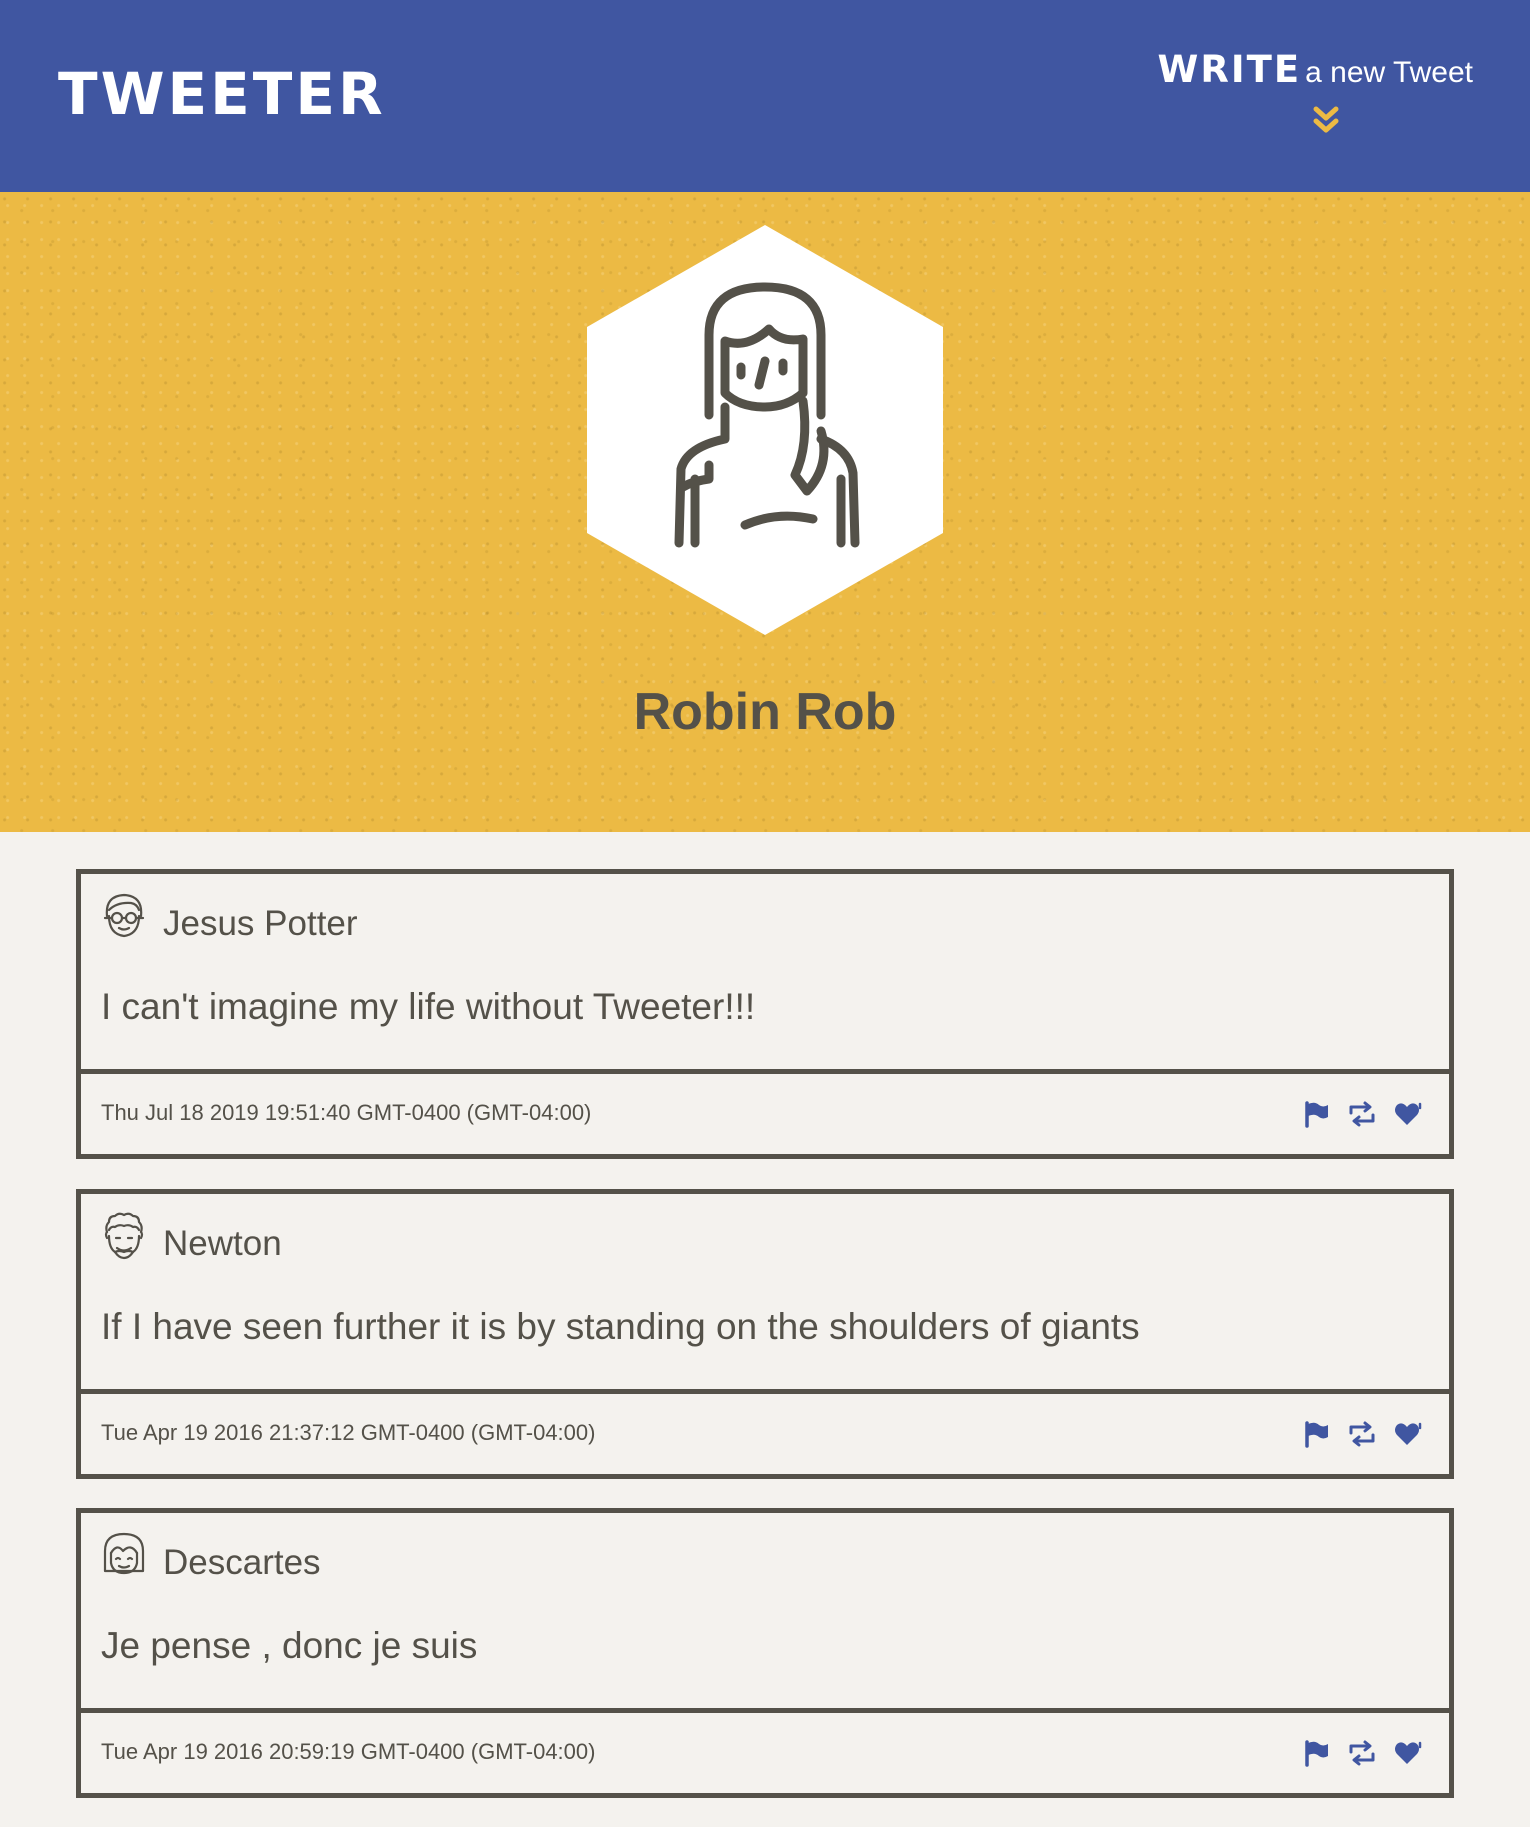 Image resolution: width=1530 pixels, height=1827 pixels. I want to click on compose-label-rest: a new Tweet, so click(1389, 72).